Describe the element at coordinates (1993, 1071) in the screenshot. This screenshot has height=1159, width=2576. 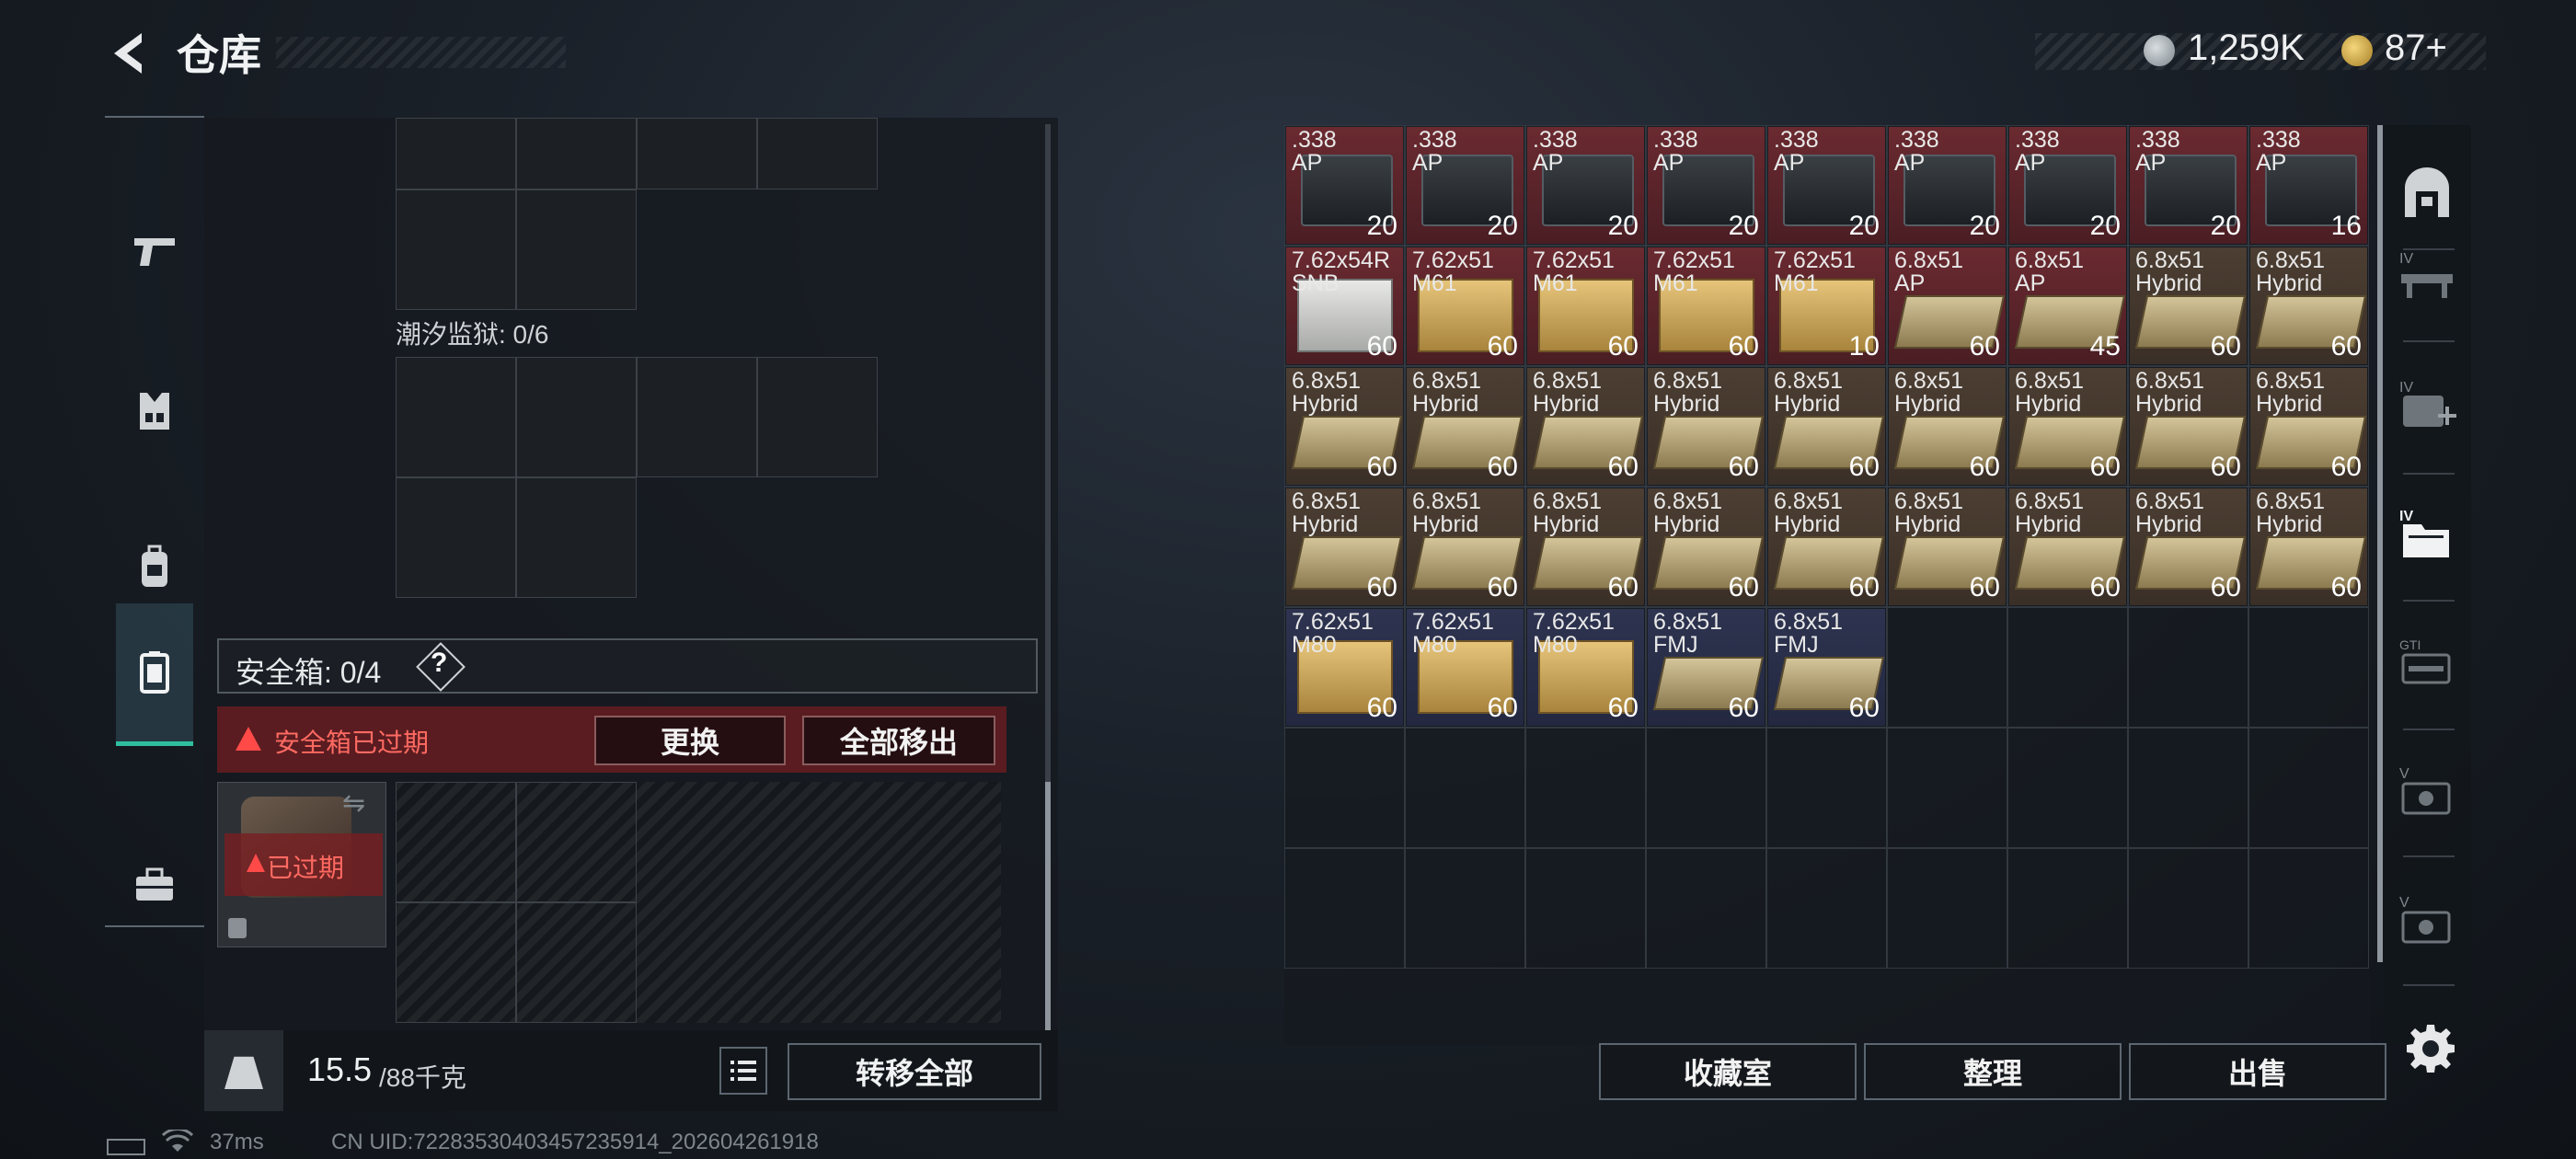
I see `sort-button: 整理` at that location.